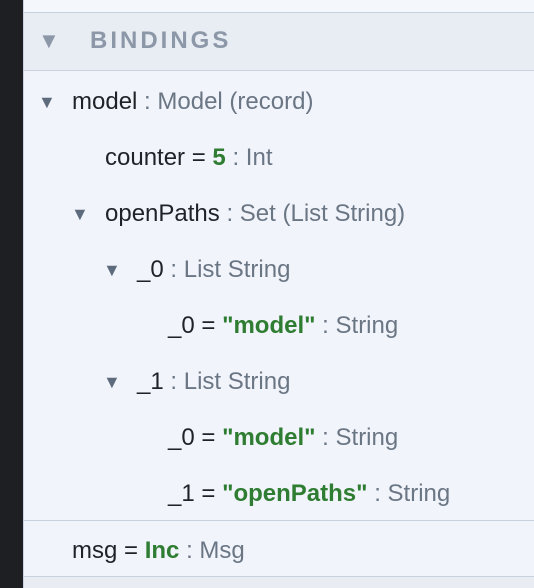 The image size is (534, 588). Describe the element at coordinates (295, 493) in the screenshot. I see `binding-value: "openPaths"` at that location.